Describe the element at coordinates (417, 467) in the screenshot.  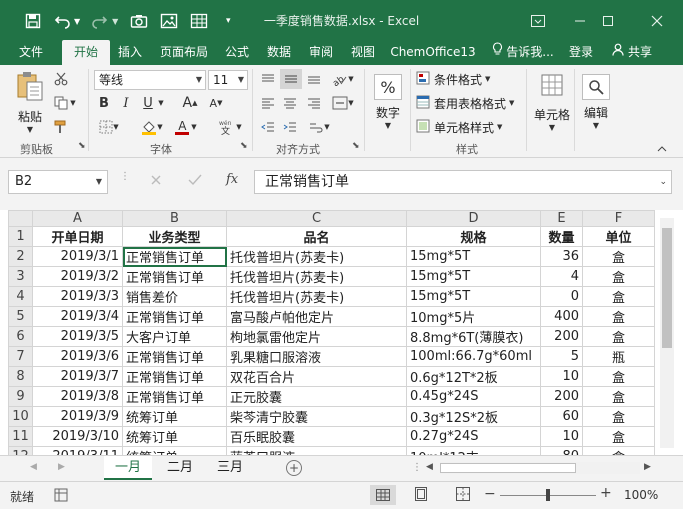
I see `tab-split-handle-icon: ⋮` at that location.